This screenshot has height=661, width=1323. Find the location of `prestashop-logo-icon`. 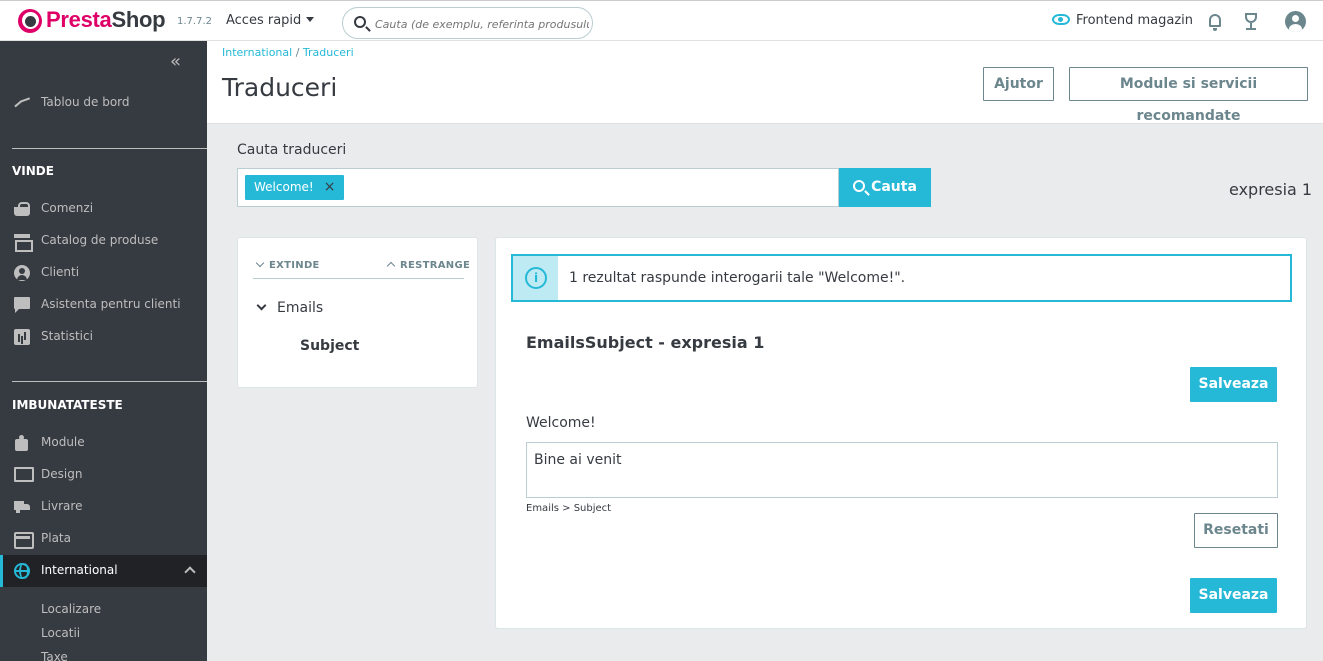

prestashop-logo-icon is located at coordinates (30, 21).